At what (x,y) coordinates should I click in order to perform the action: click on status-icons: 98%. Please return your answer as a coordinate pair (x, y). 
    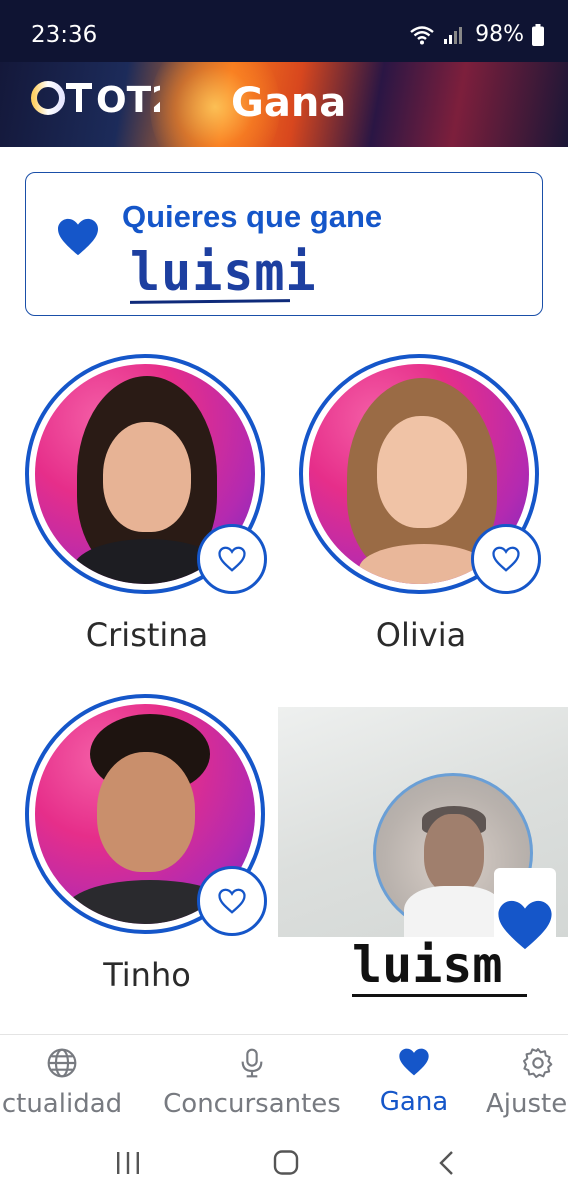
    Looking at the image, I should click on (476, 34).